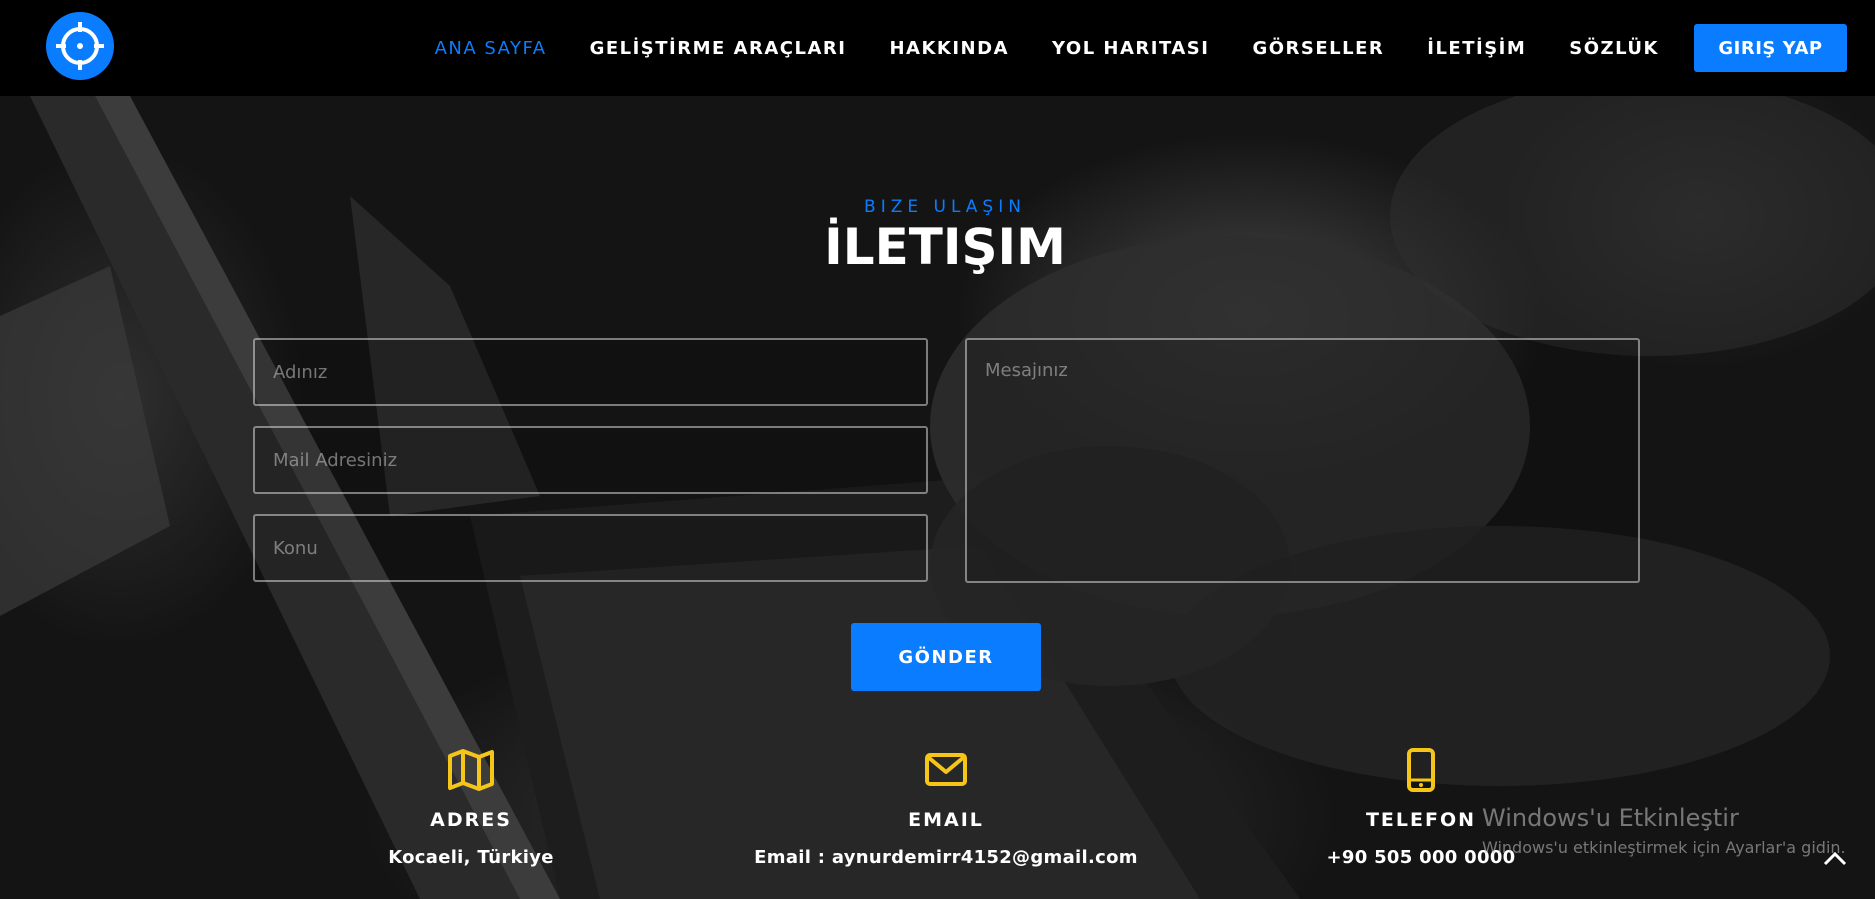  I want to click on name-input, so click(590, 372).